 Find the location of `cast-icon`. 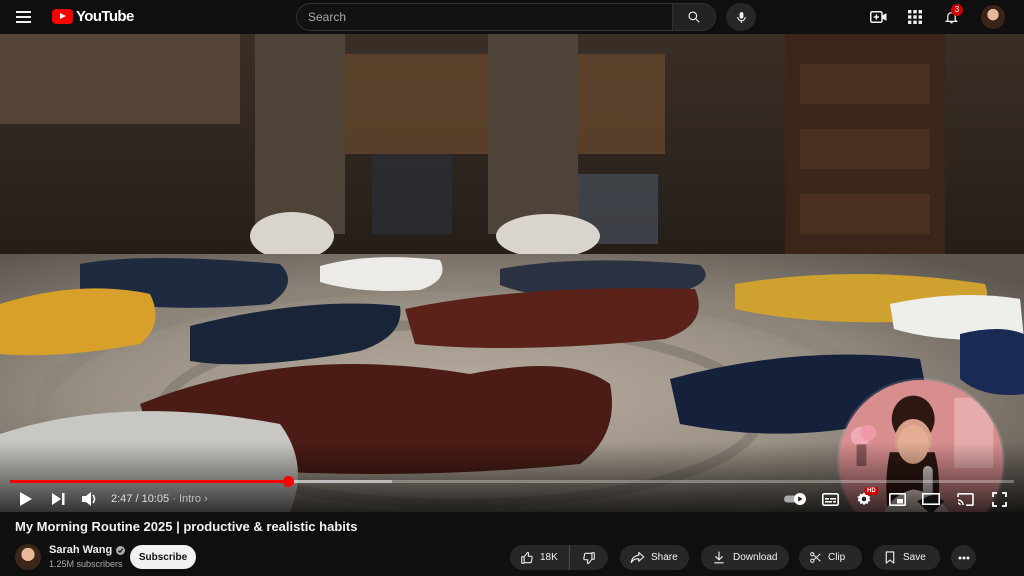

cast-icon is located at coordinates (965, 499).